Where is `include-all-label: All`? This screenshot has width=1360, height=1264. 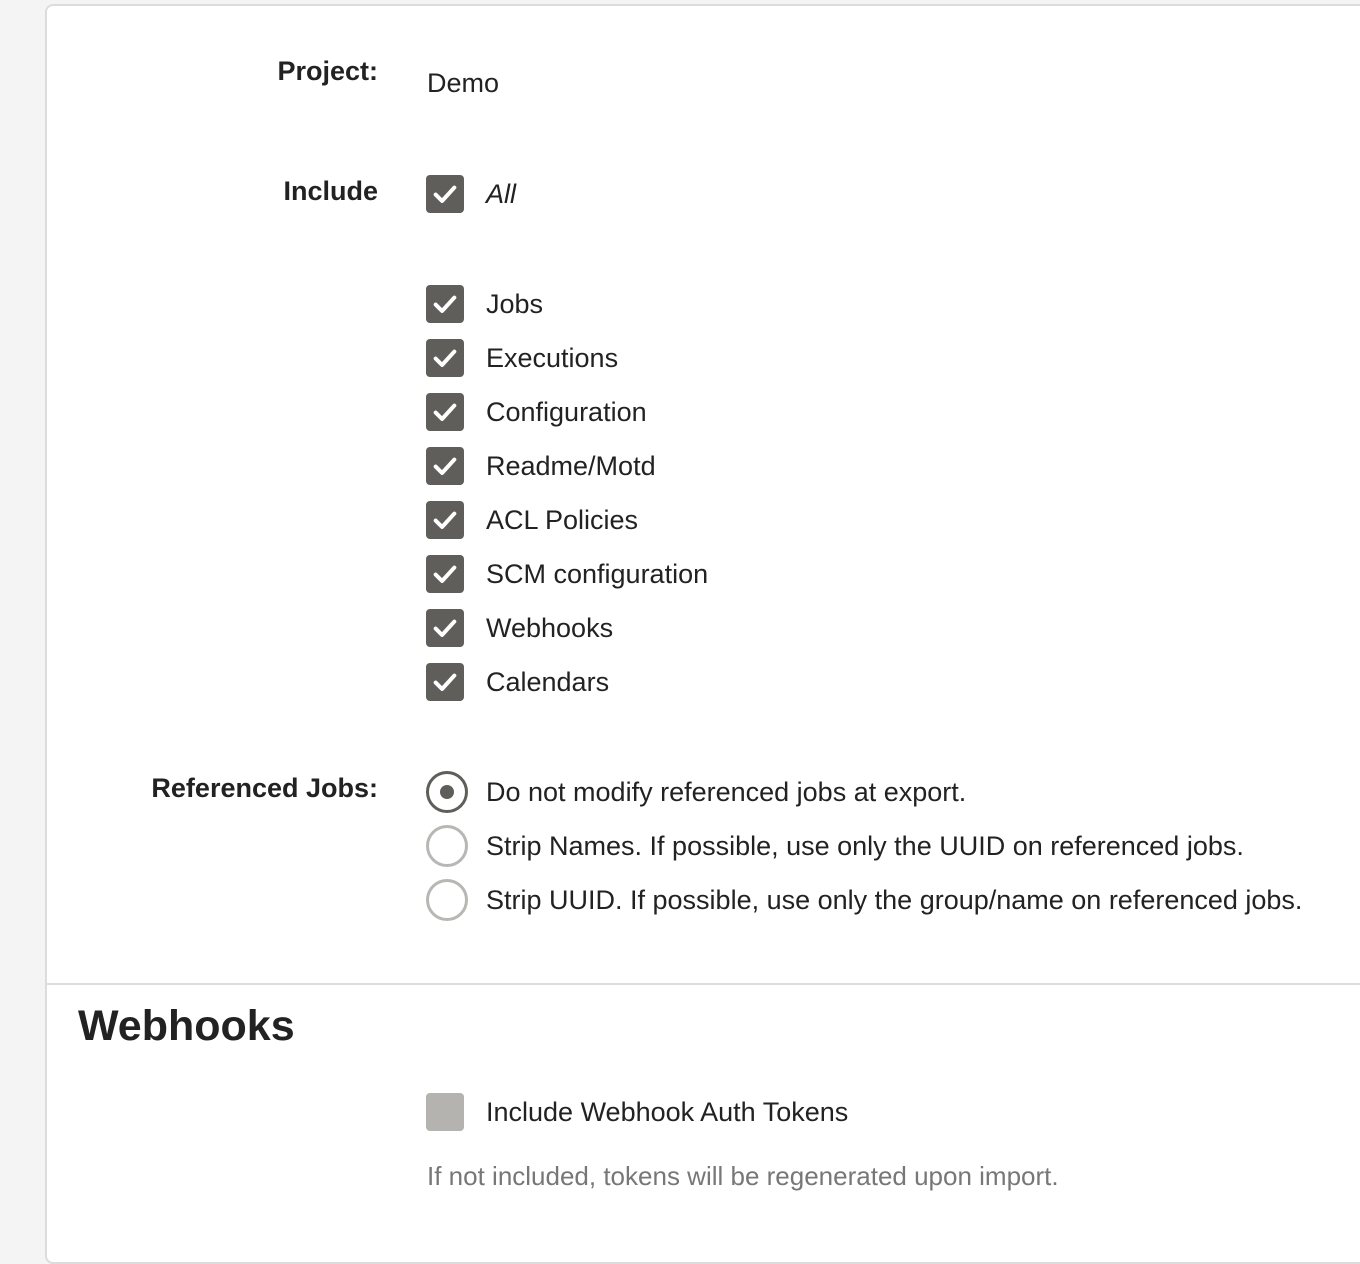
include-all-label: All is located at coordinates (501, 193).